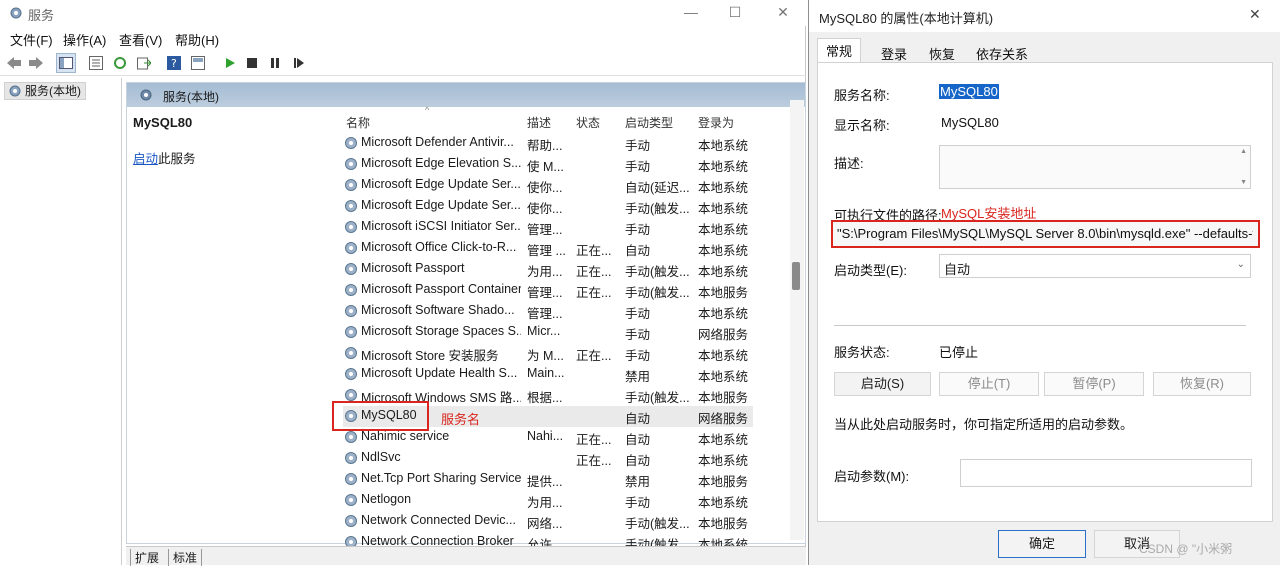 The width and height of the screenshot is (1280, 566). Describe the element at coordinates (358, 122) in the screenshot. I see `column-header-name: 名称` at that location.